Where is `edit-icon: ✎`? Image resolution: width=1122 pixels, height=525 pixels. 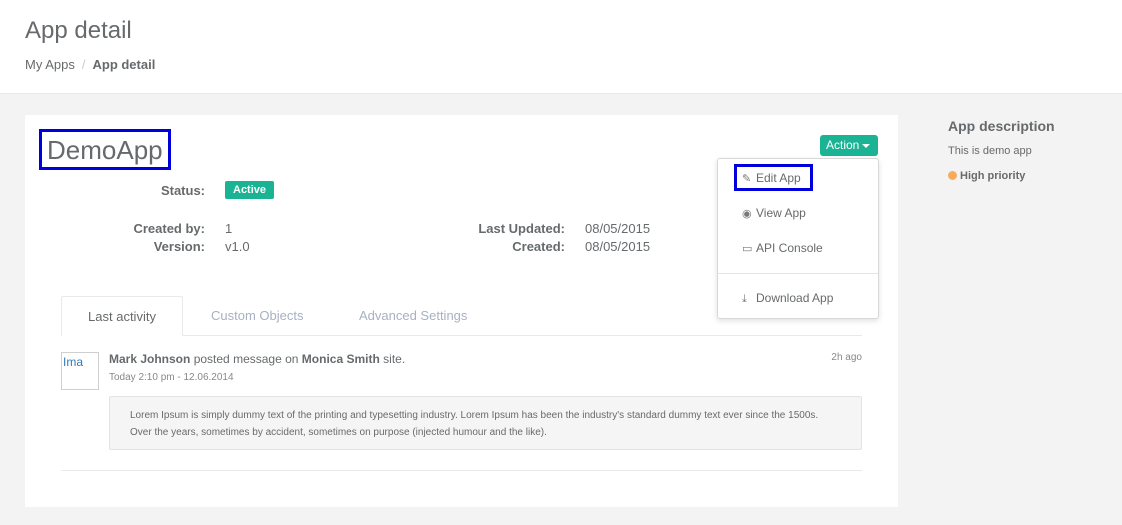 edit-icon: ✎ is located at coordinates (747, 179).